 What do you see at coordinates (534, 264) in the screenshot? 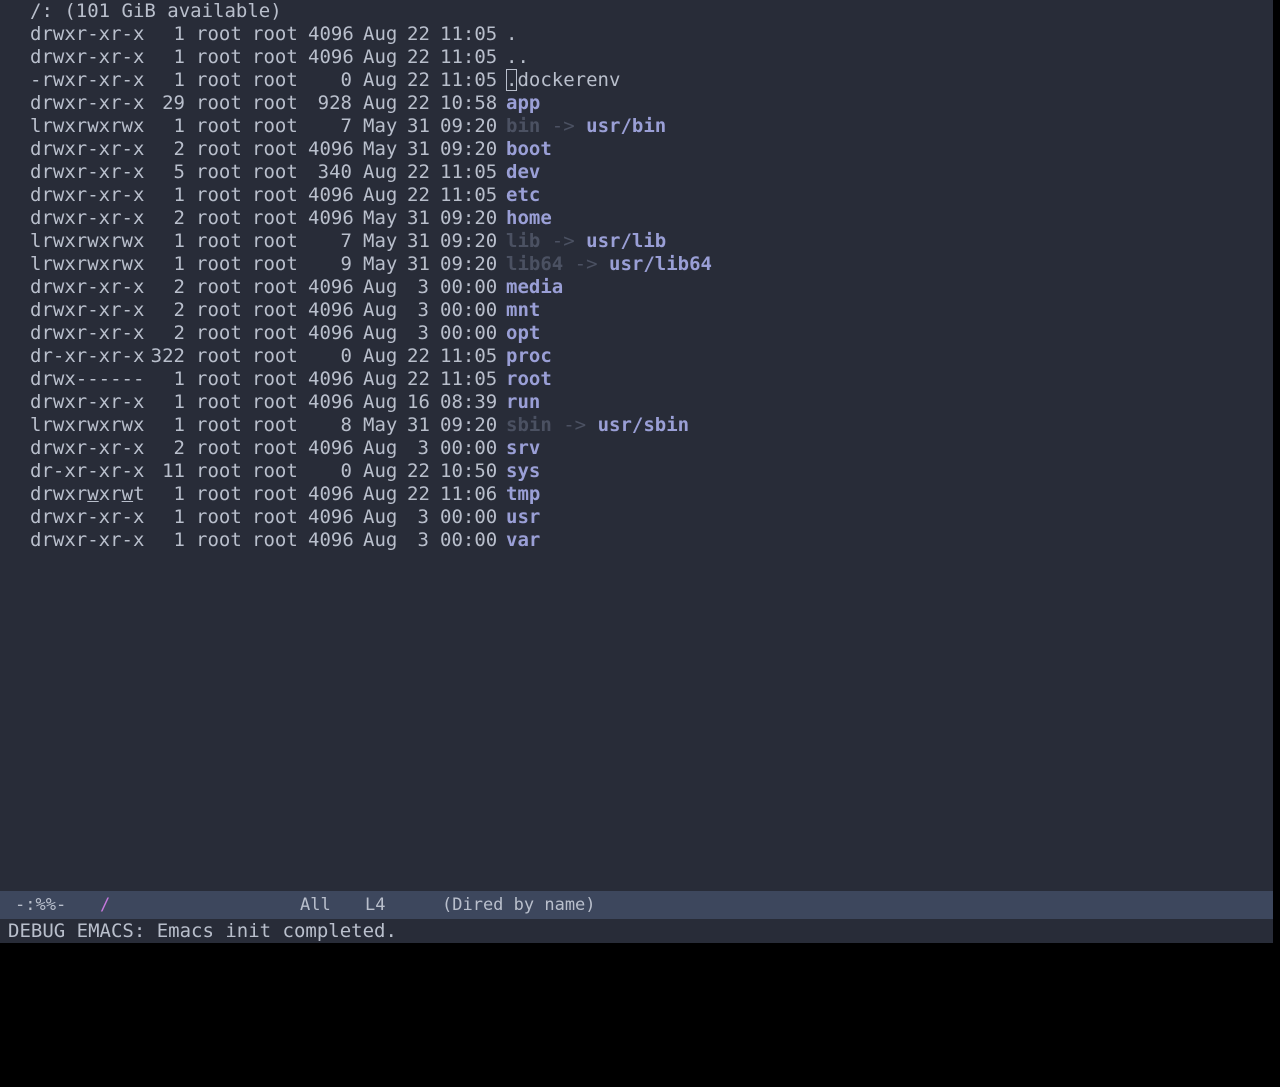
I see `entry-name: lib64` at bounding box center [534, 264].